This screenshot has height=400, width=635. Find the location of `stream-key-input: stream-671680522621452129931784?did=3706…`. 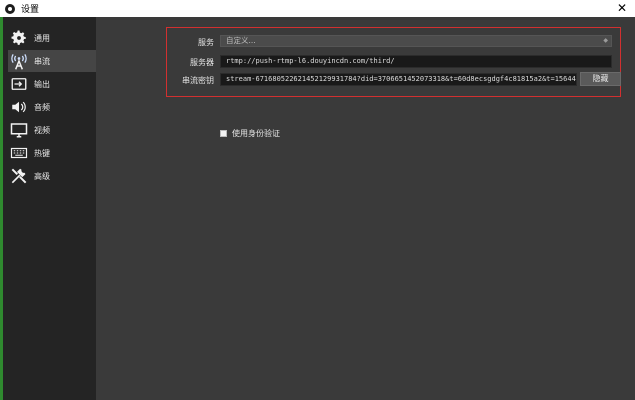

stream-key-input: stream-671680522621452129931784?did=3706… is located at coordinates (398, 79).